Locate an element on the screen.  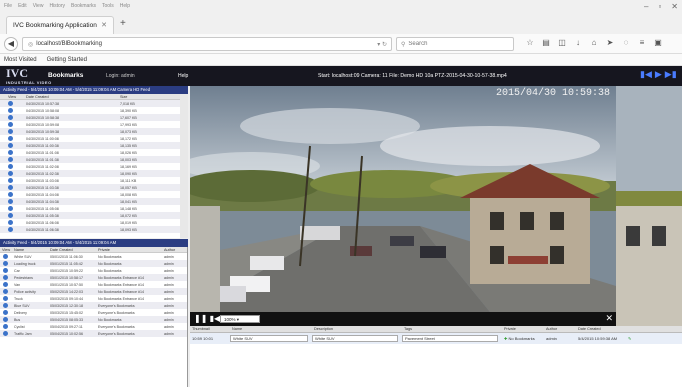
menu-file: File is located at coordinates (8, 6).